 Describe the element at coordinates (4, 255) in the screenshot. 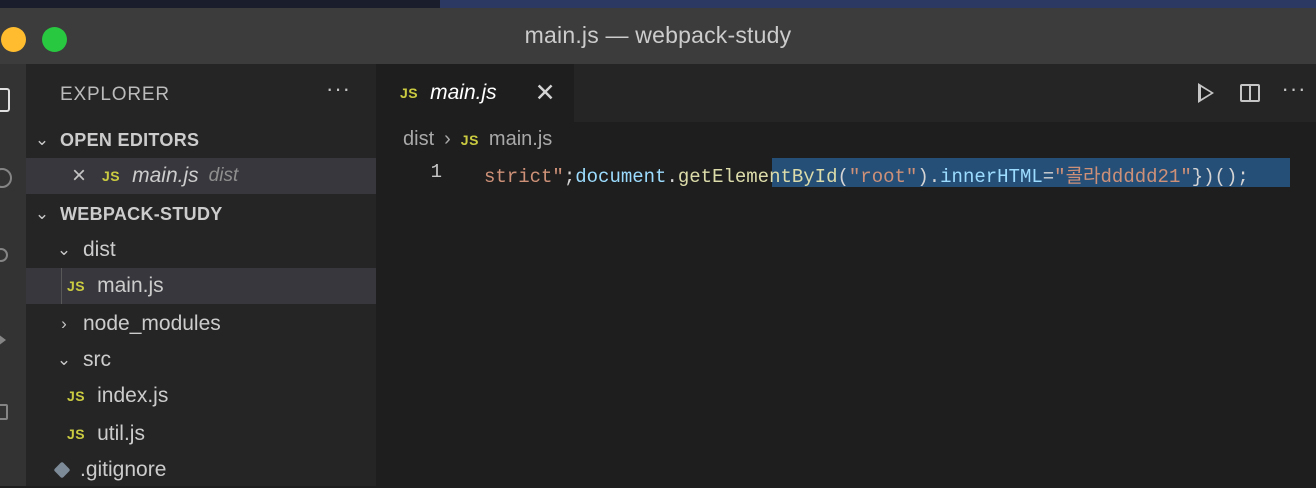

I see `source-control-icon` at that location.